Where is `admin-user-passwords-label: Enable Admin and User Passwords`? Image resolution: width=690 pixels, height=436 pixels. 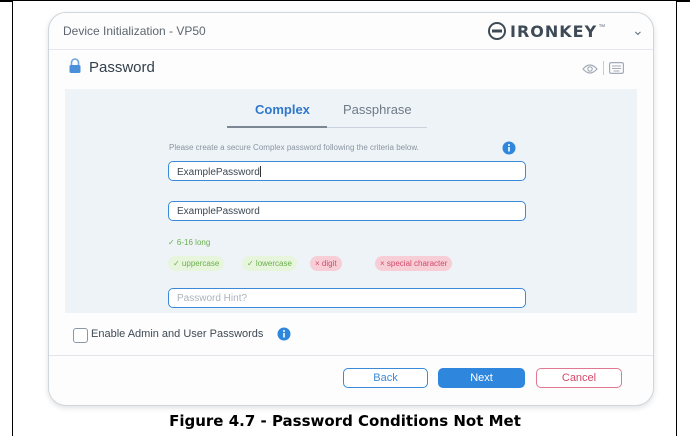
admin-user-passwords-label: Enable Admin and User Passwords is located at coordinates (177, 334).